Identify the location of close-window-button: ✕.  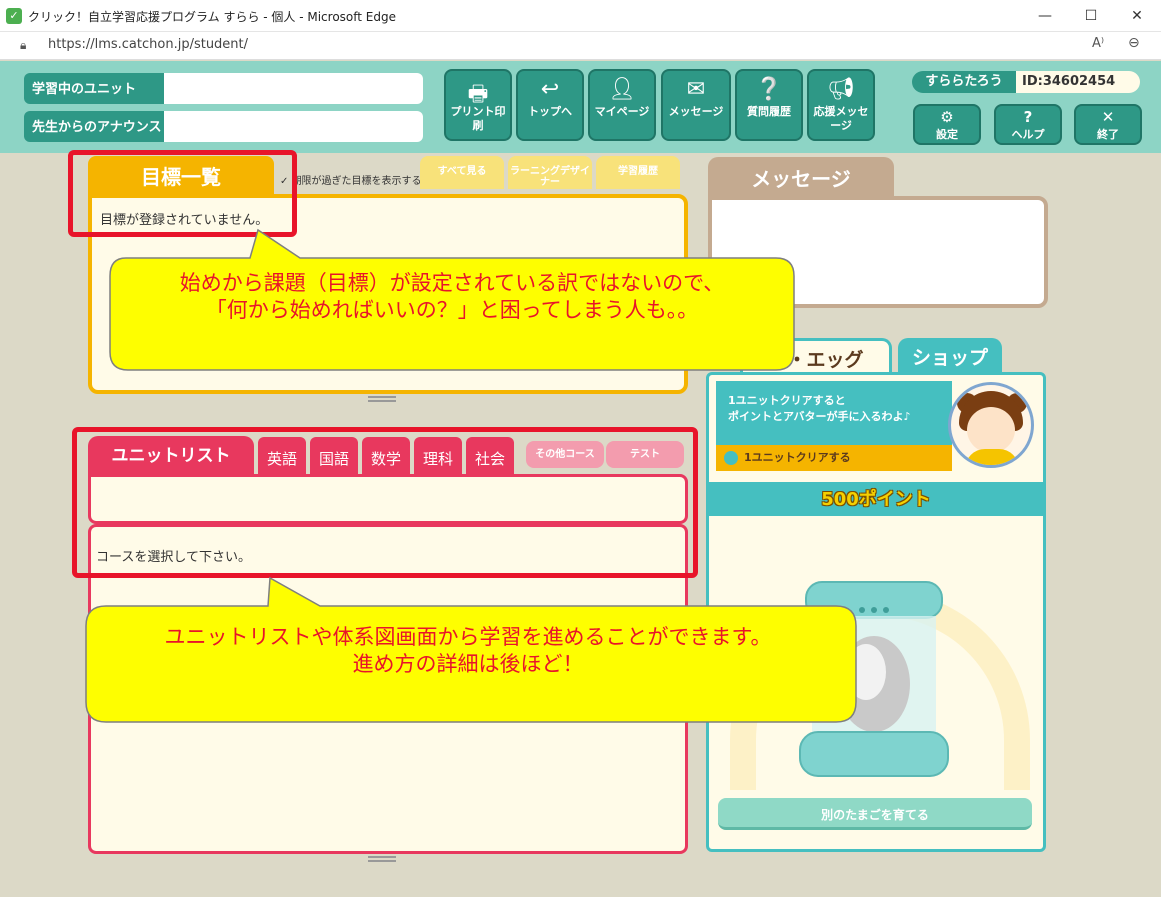
(1137, 16).